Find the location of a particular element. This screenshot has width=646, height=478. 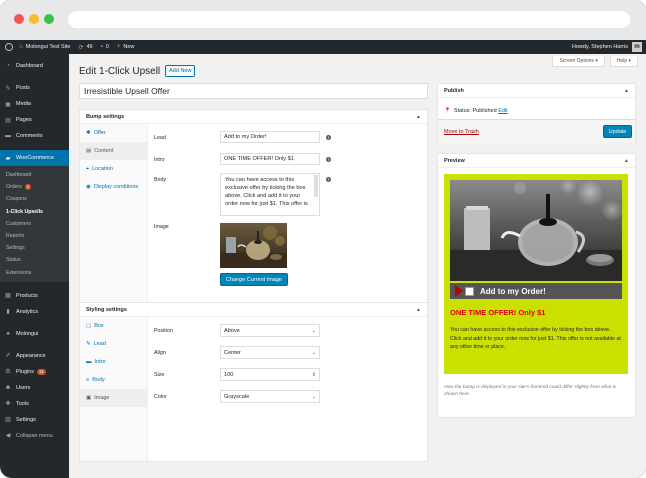

color-label: Color is located at coordinates (160, 397).